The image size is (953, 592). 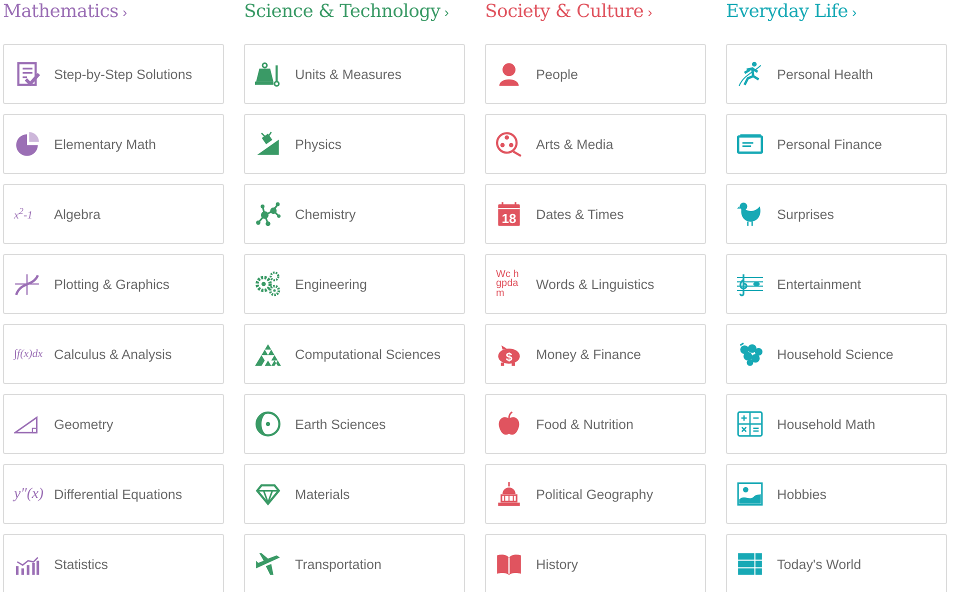 I want to click on category-card: Plotting & Graphics, so click(x=113, y=284).